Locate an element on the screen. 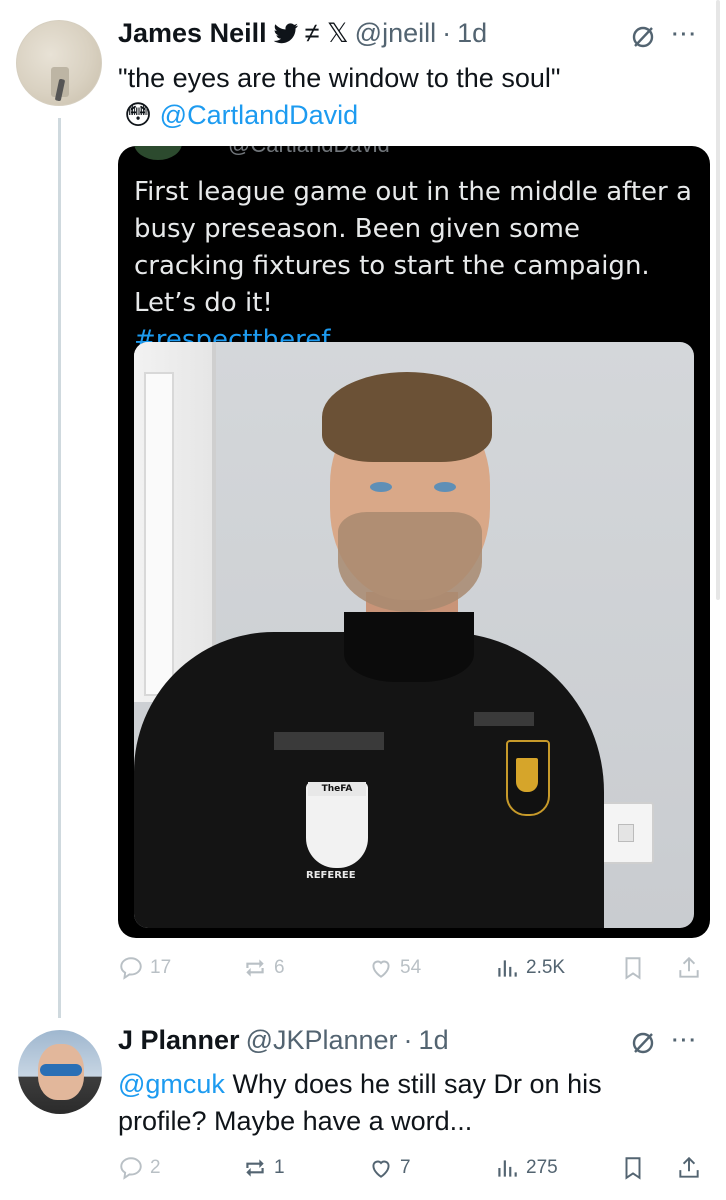  reply-count: 2 is located at coordinates (155, 1167).